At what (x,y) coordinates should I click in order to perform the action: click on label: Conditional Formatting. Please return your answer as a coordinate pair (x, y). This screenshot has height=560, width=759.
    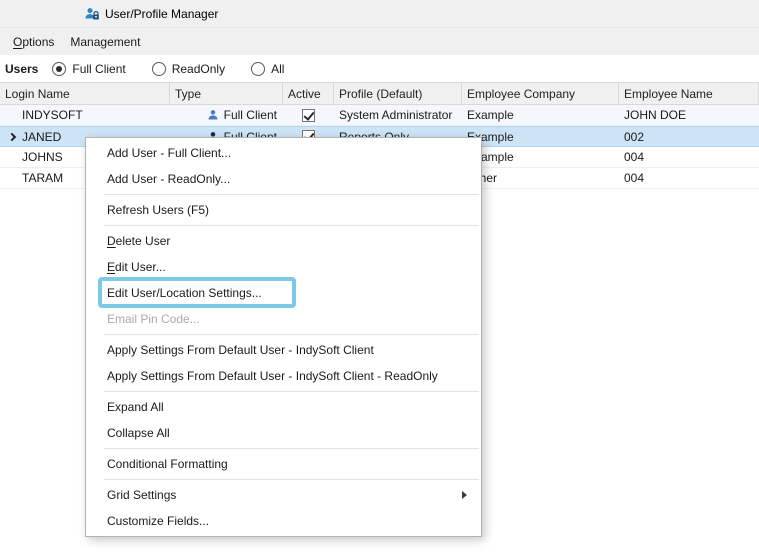
    Looking at the image, I should click on (167, 464).